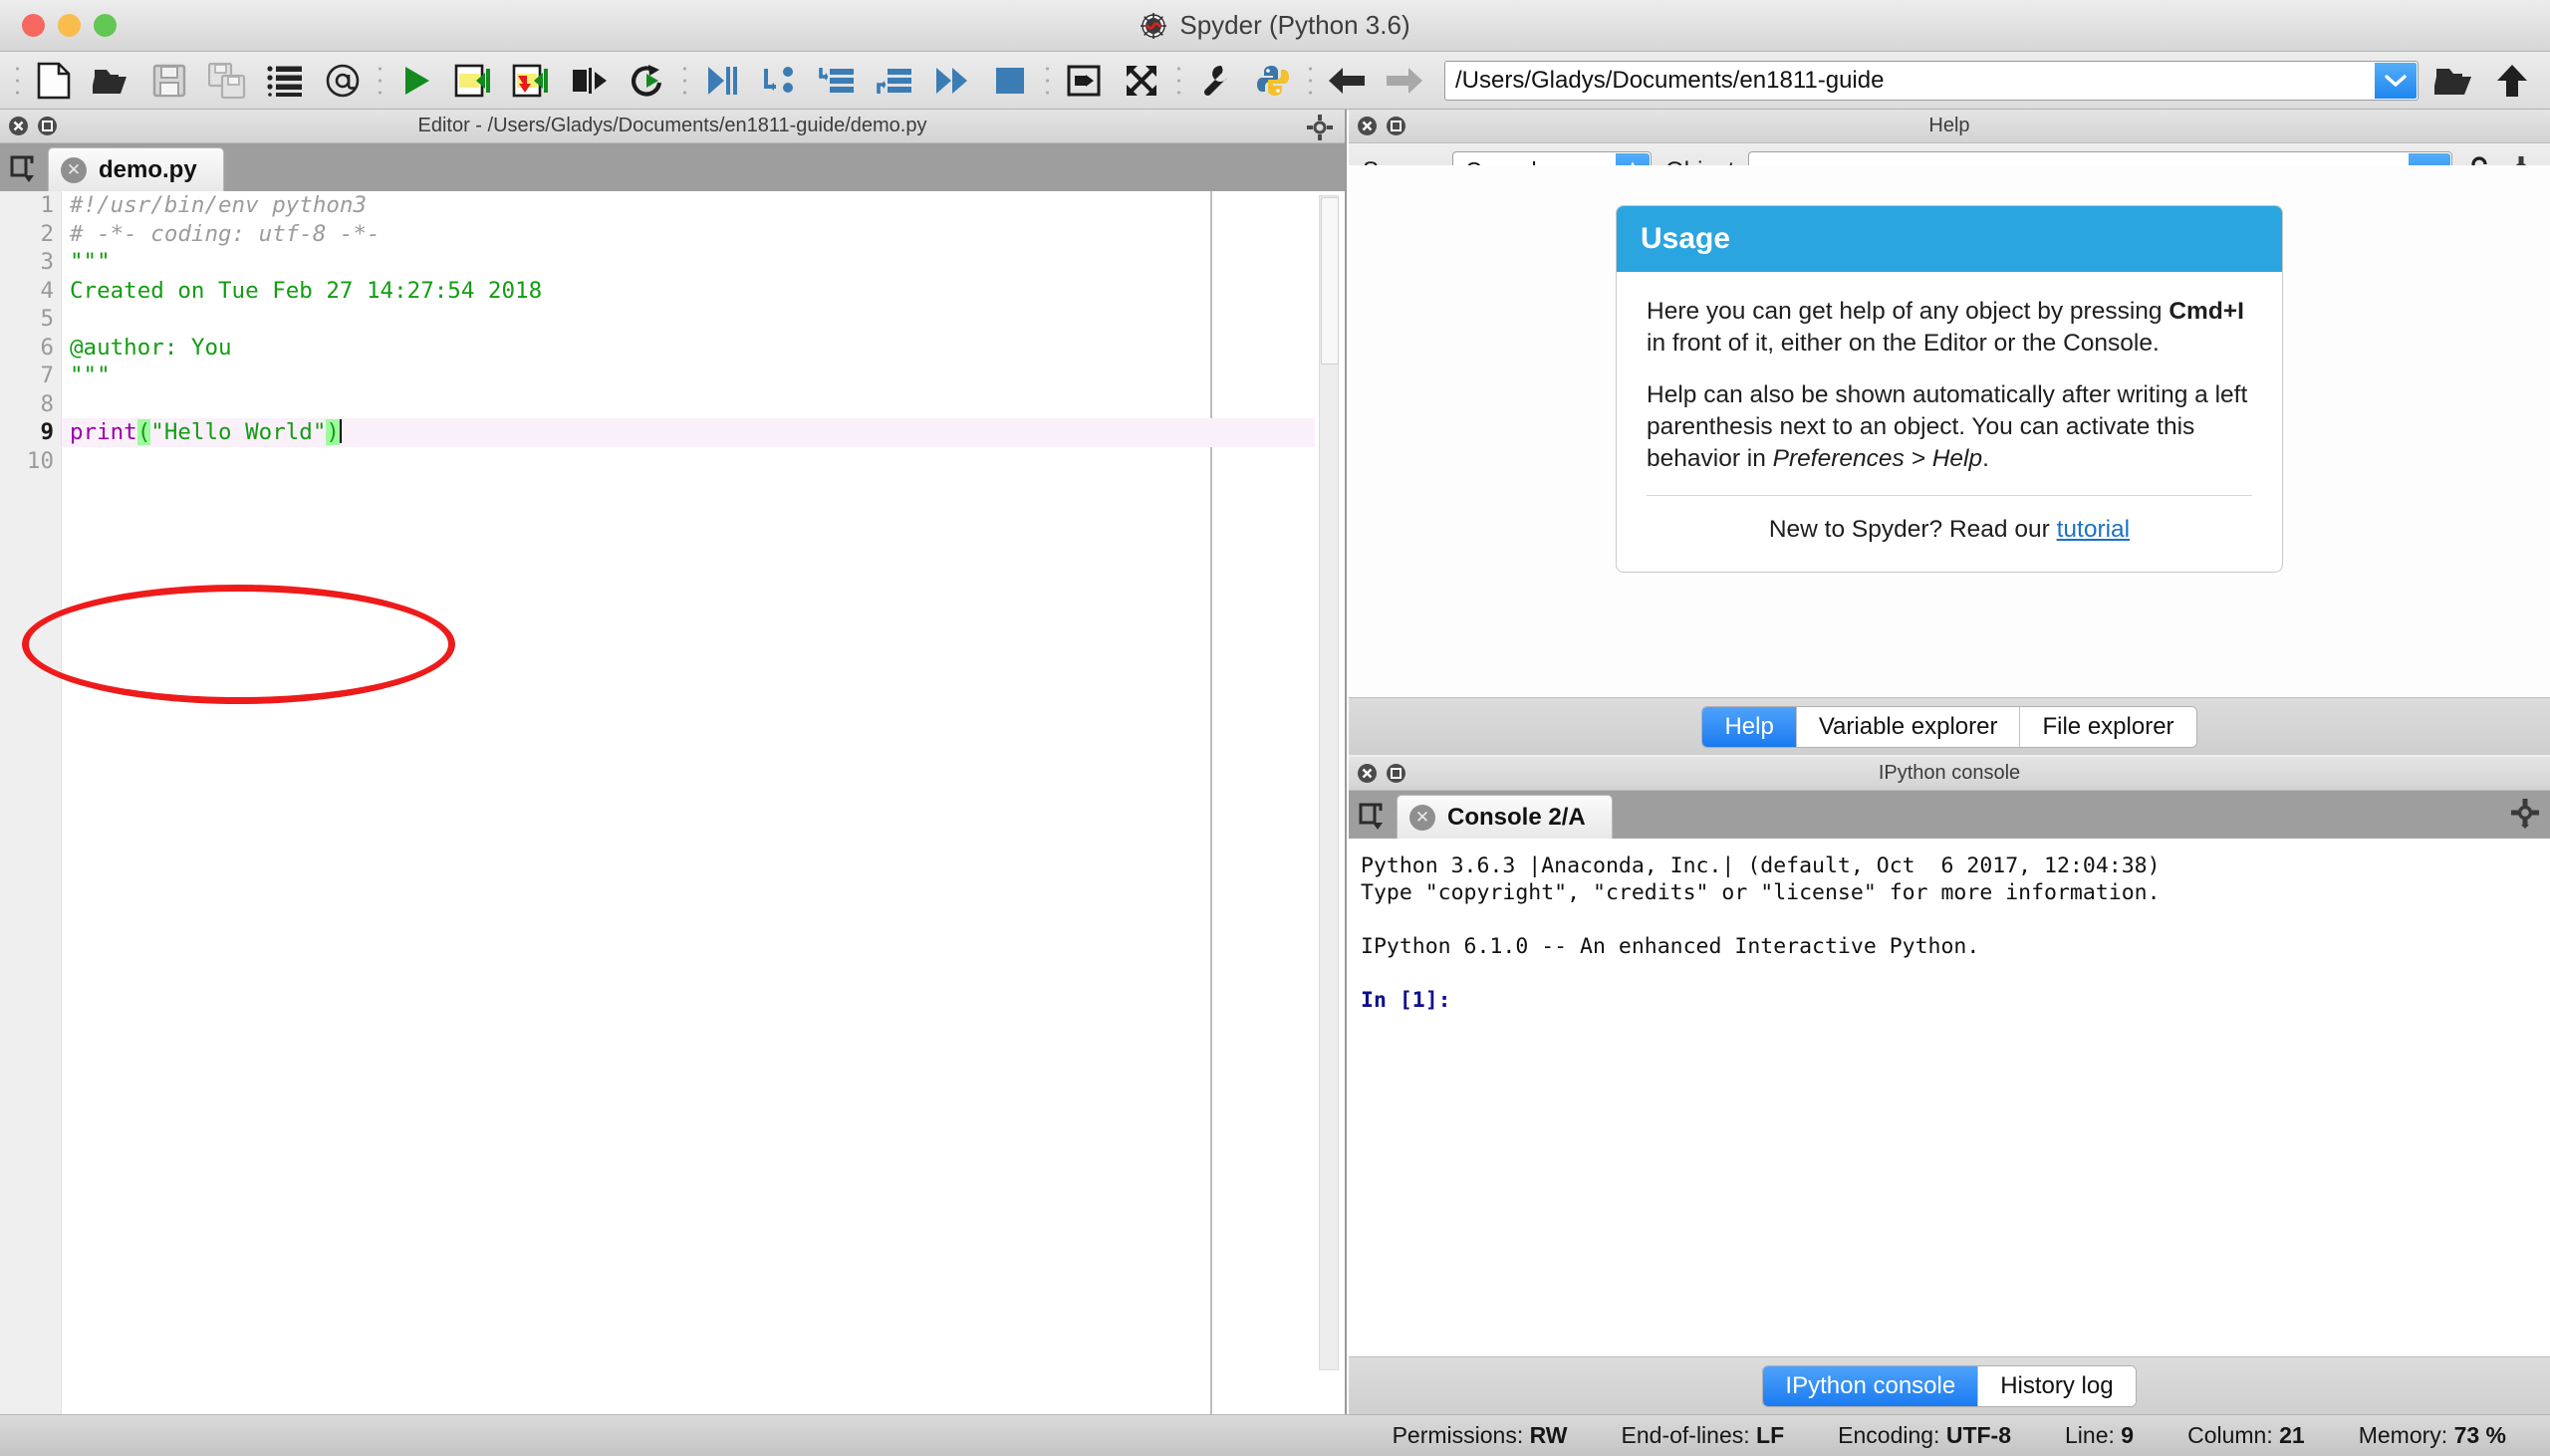 The width and height of the screenshot is (2550, 1456). Describe the element at coordinates (1320, 127) in the screenshot. I see `editor-options-gear-icon` at that location.